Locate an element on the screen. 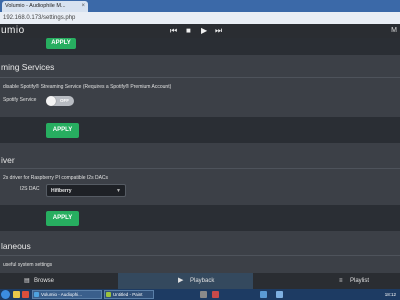 Image resolution: width=400 pixels, height=300 pixels. menu-toggle: M is located at coordinates (394, 31).